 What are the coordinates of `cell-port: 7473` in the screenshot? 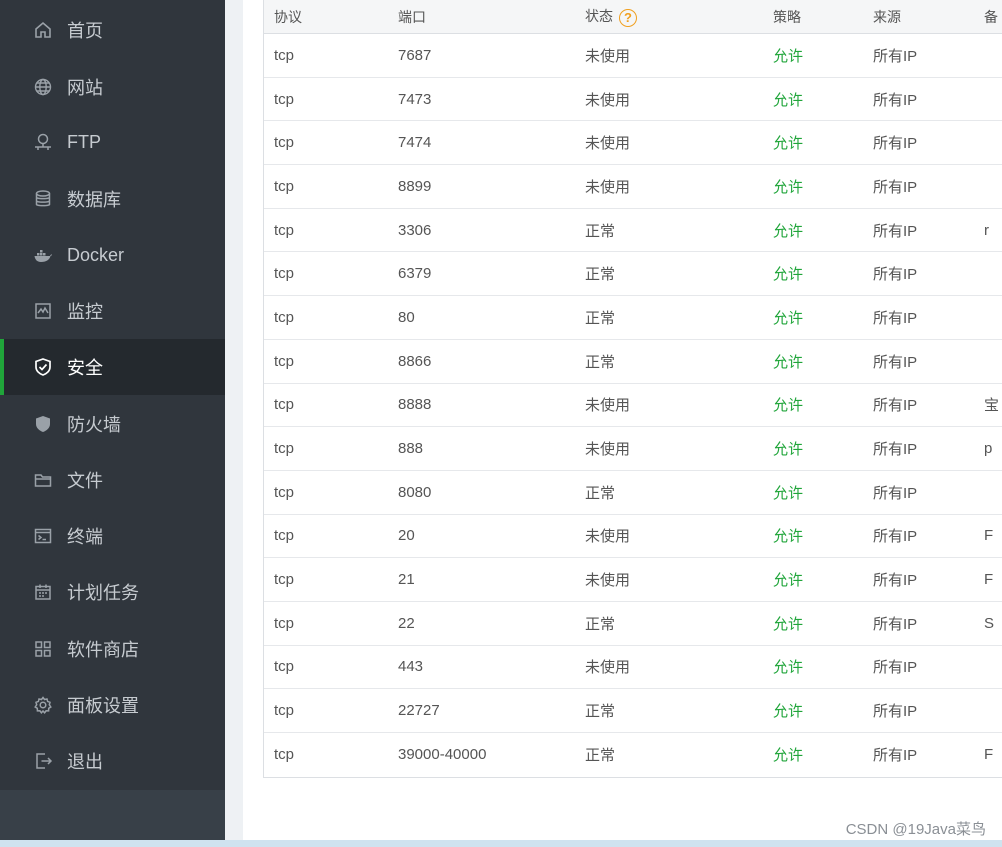 It's located at (415, 99).